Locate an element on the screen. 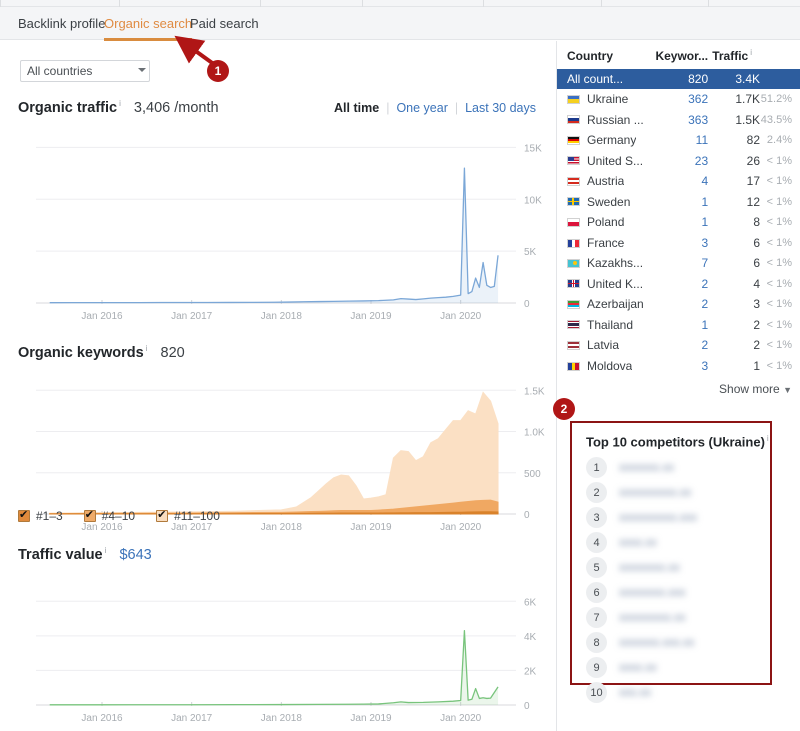 The image size is (800, 731). list-item: 4 xxxx.xx is located at coordinates (671, 542).